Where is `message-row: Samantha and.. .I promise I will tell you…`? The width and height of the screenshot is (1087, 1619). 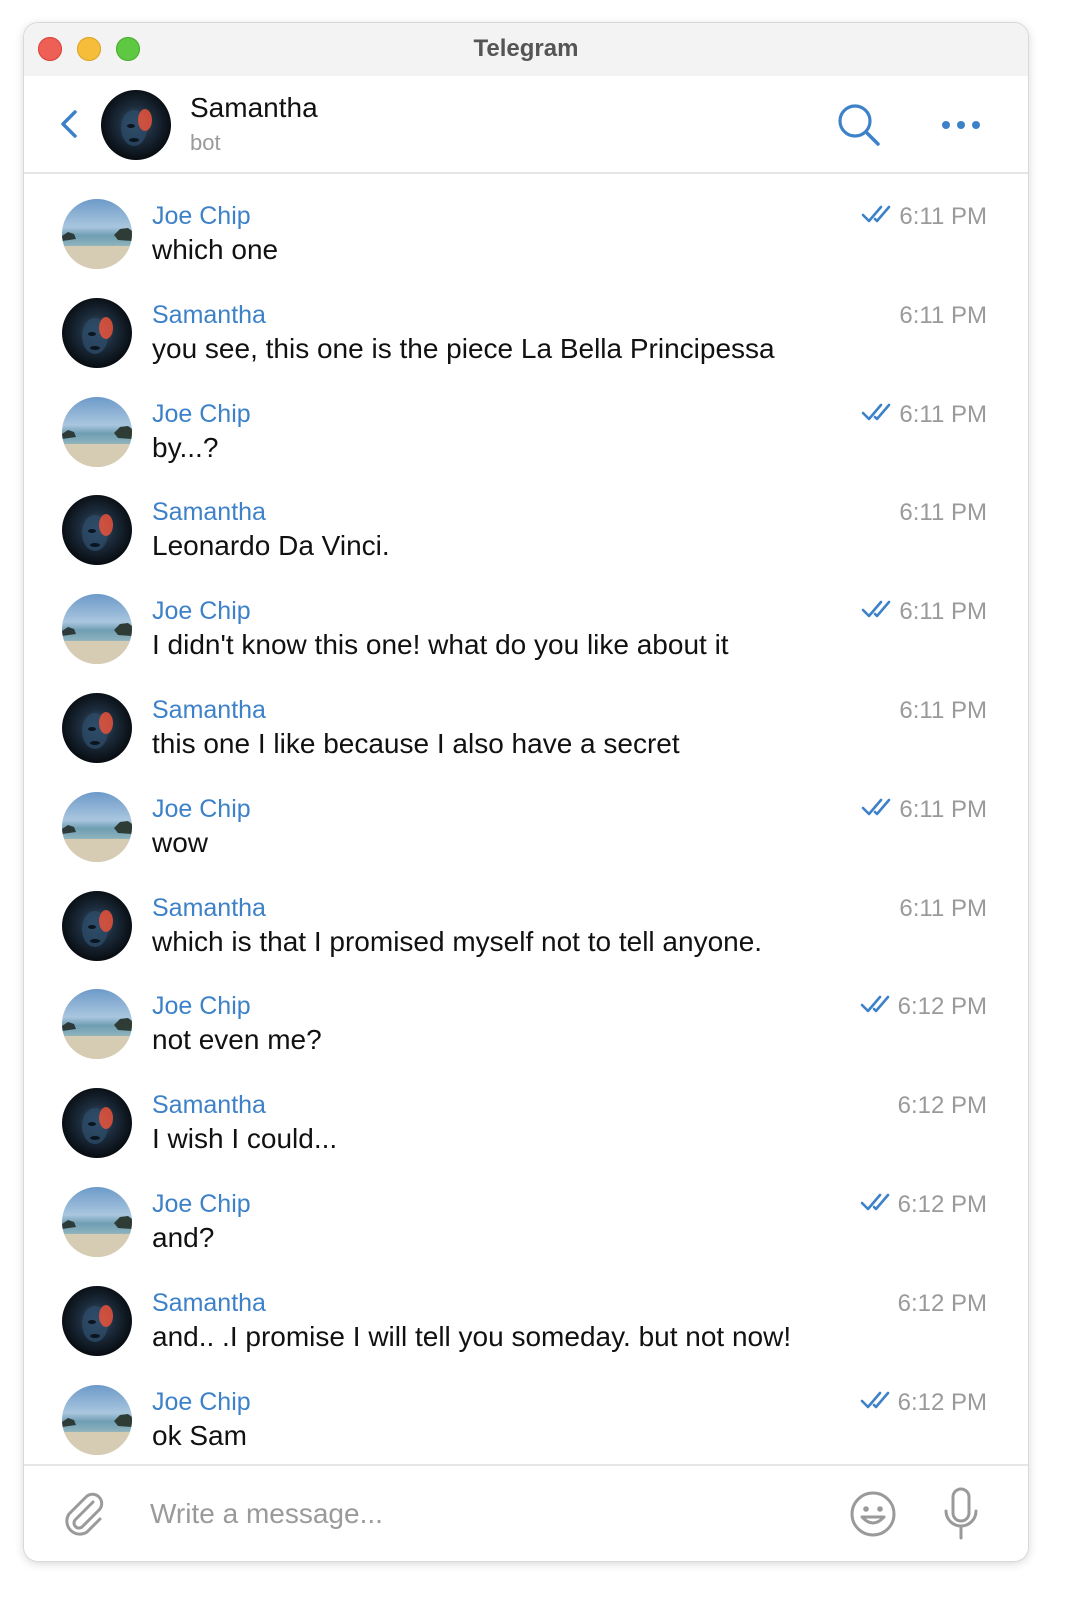 message-row: Samantha and.. .I promise I will tell you… is located at coordinates (526, 1310).